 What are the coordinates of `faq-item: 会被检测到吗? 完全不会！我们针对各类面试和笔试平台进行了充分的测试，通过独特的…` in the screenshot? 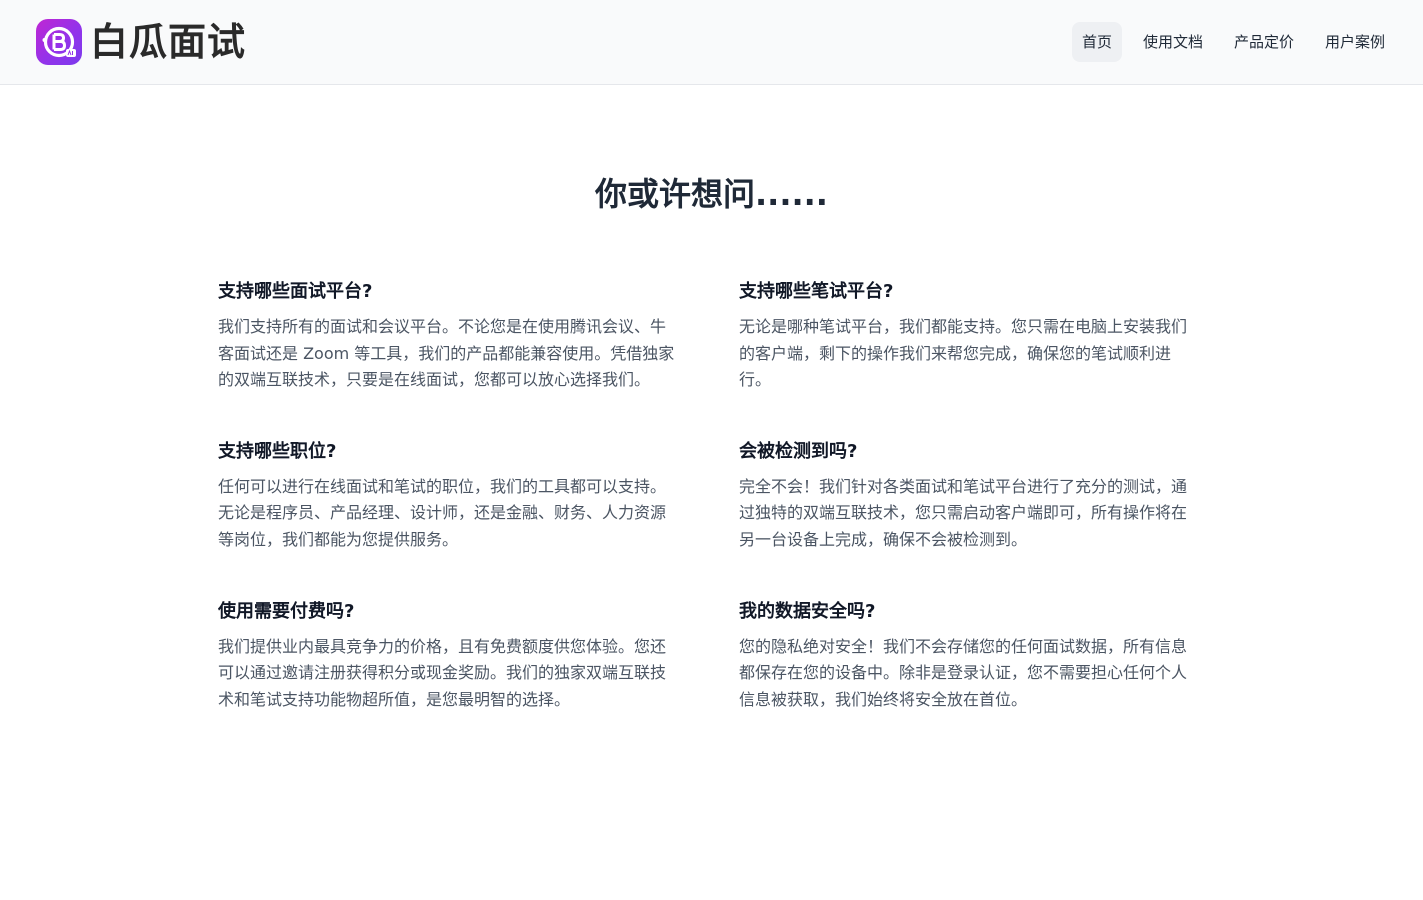 It's located at (968, 496).